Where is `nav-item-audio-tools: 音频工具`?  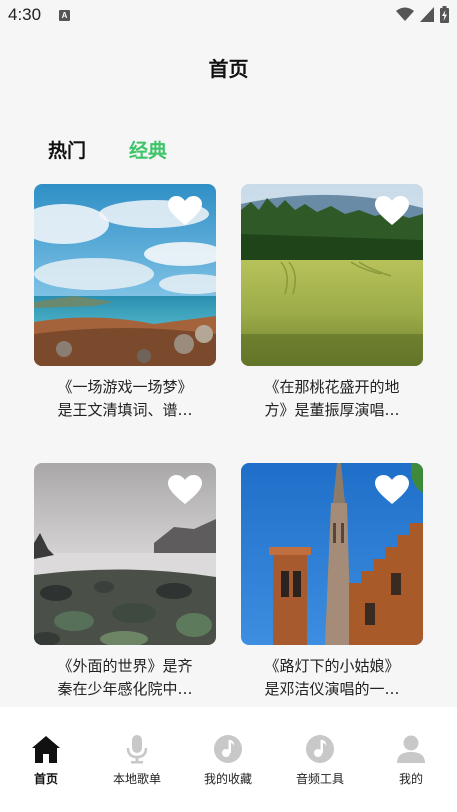
nav-item-audio-tools: 音频工具 is located at coordinates (320, 760).